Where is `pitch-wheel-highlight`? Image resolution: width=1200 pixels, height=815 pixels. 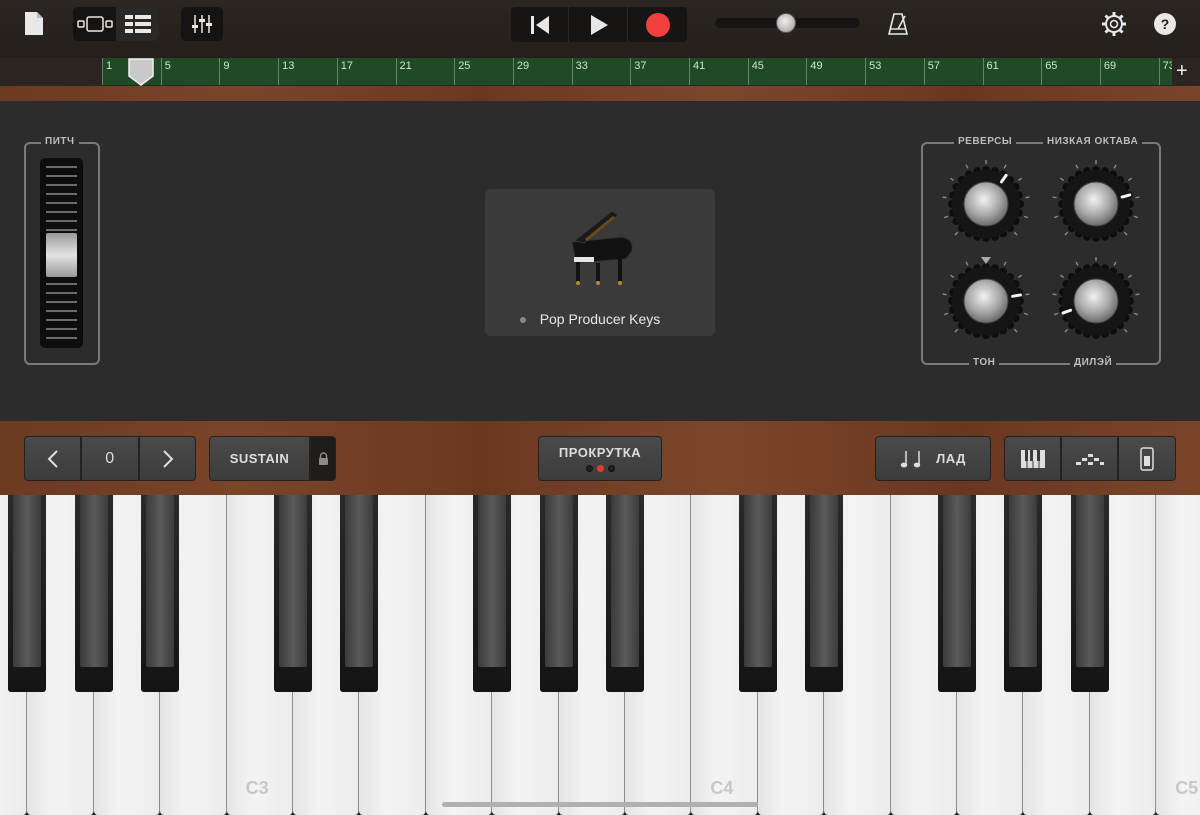 pitch-wheel-highlight is located at coordinates (61, 255).